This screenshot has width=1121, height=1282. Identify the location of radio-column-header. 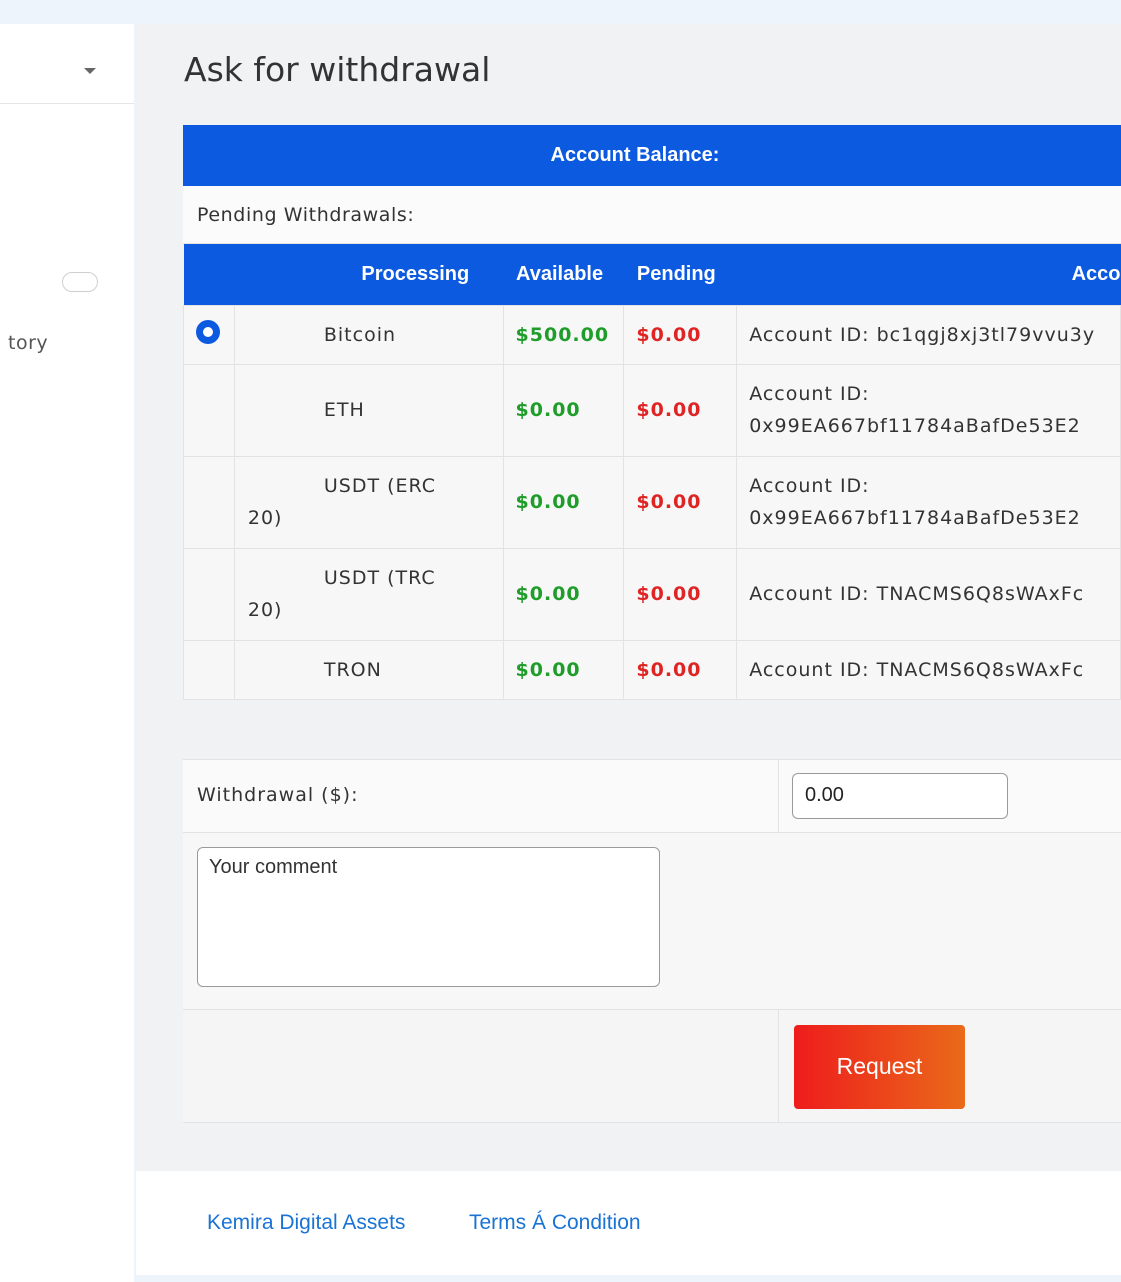
(209, 274).